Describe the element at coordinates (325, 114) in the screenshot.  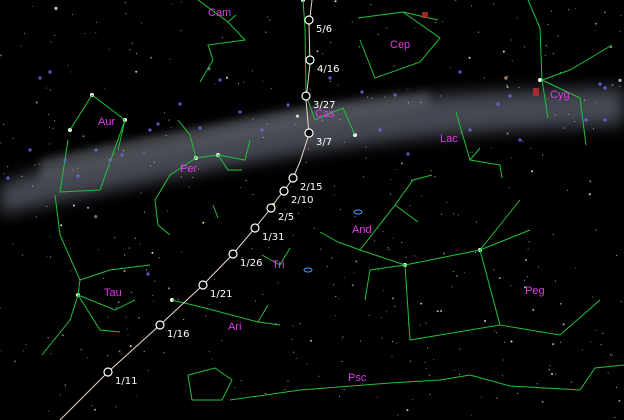
I see `label-cas: Cas` at that location.